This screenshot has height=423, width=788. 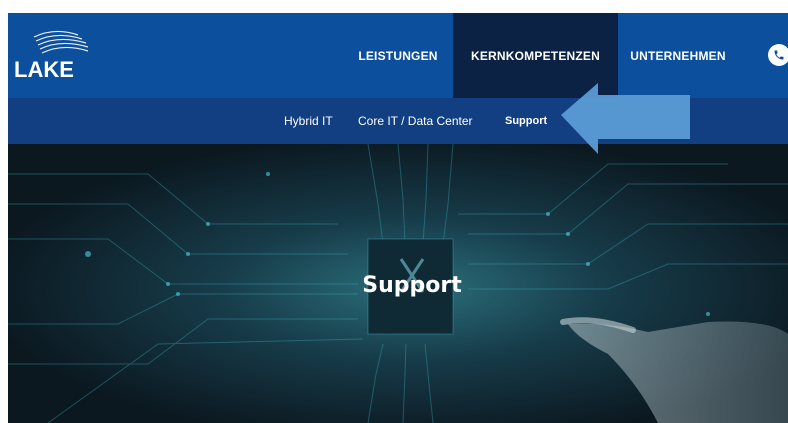 What do you see at coordinates (412, 285) in the screenshot?
I see `hero-title: Support` at bounding box center [412, 285].